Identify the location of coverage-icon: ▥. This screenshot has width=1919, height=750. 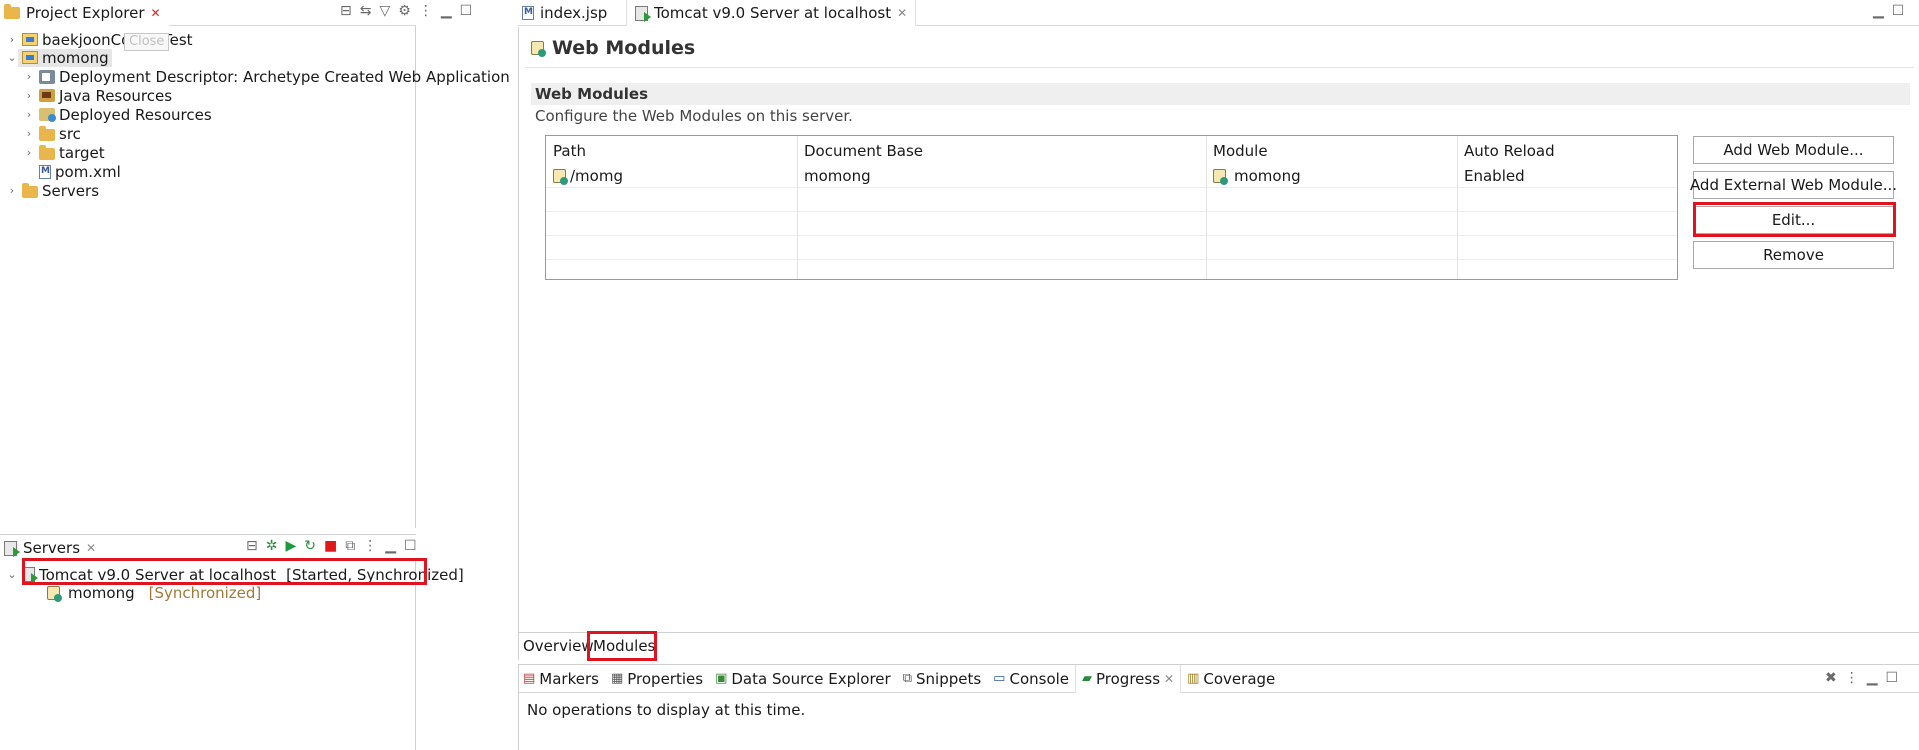
(1193, 678).